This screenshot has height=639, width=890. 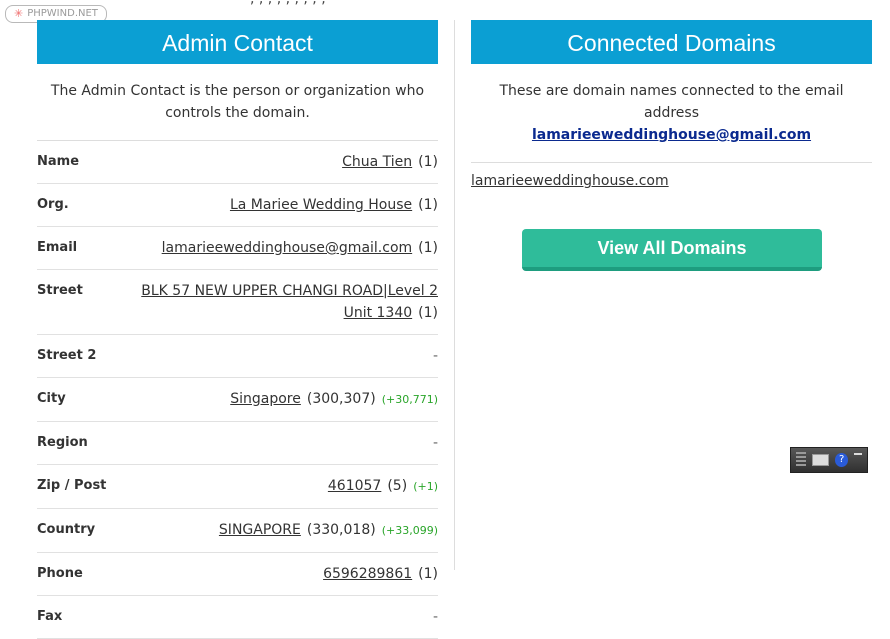 What do you see at coordinates (50, 616) in the screenshot?
I see `contact-key: Fax` at bounding box center [50, 616].